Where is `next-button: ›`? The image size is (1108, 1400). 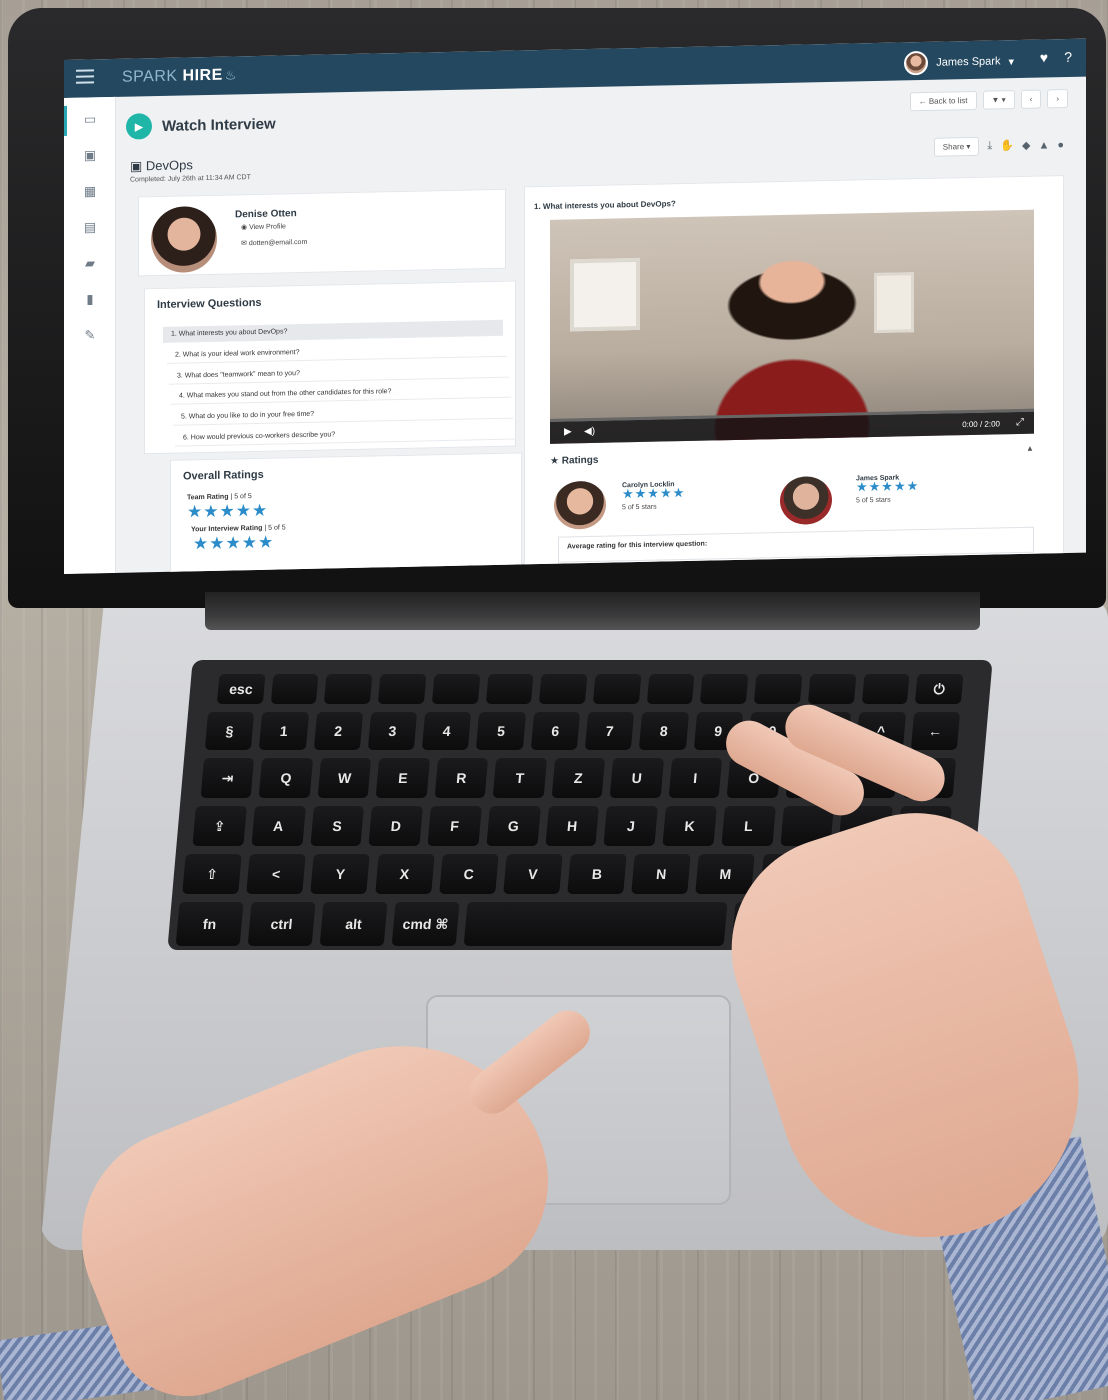 next-button: › is located at coordinates (1057, 98).